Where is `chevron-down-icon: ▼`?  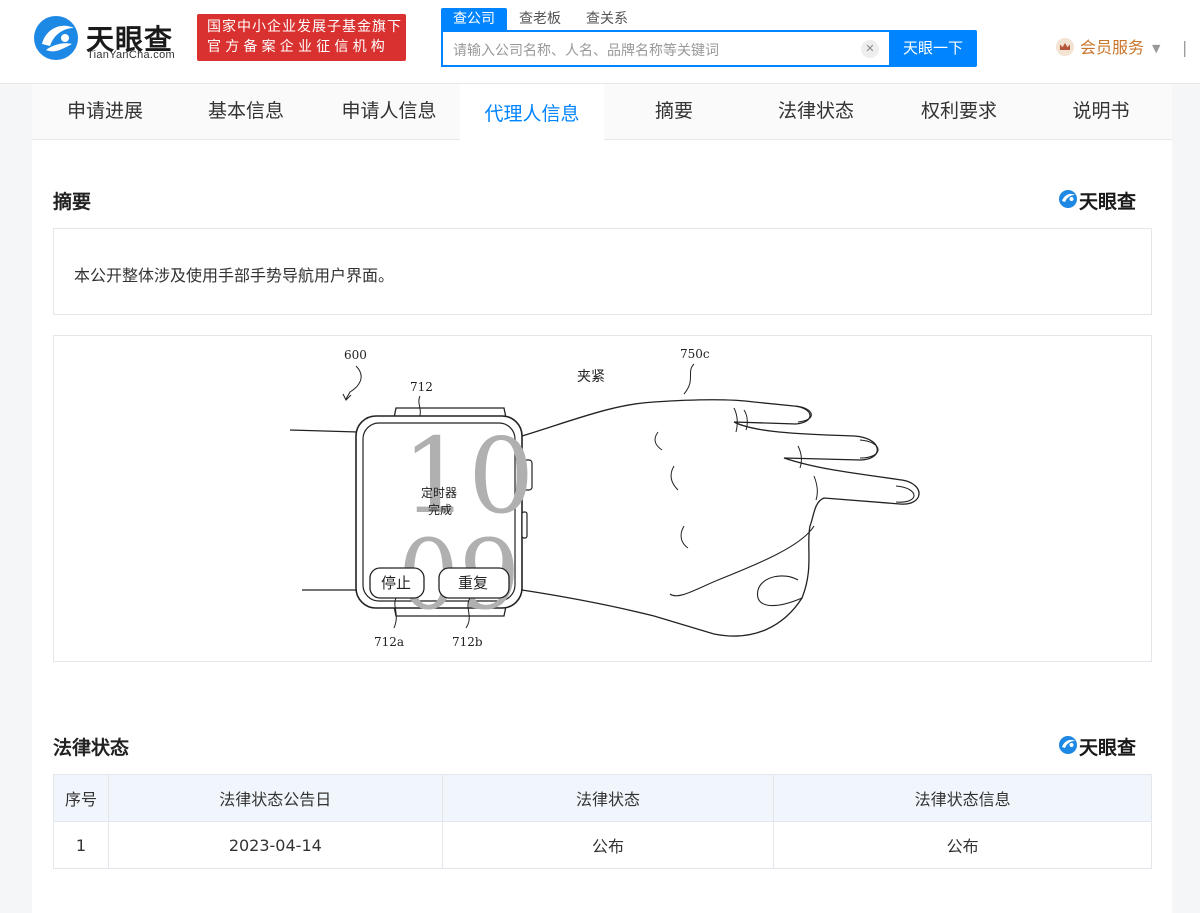
chevron-down-icon: ▼ is located at coordinates (1156, 48).